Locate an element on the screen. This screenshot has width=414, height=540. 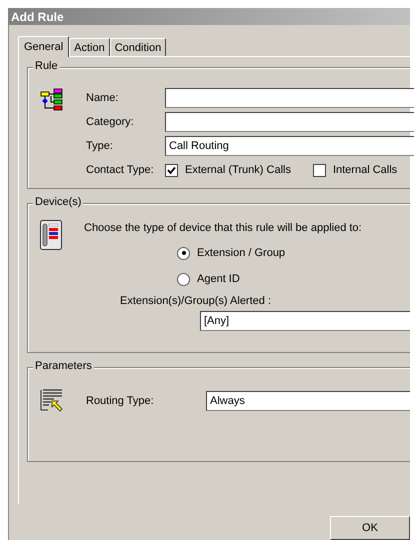
checkbox-label: External (Trunk) Calls is located at coordinates (238, 170).